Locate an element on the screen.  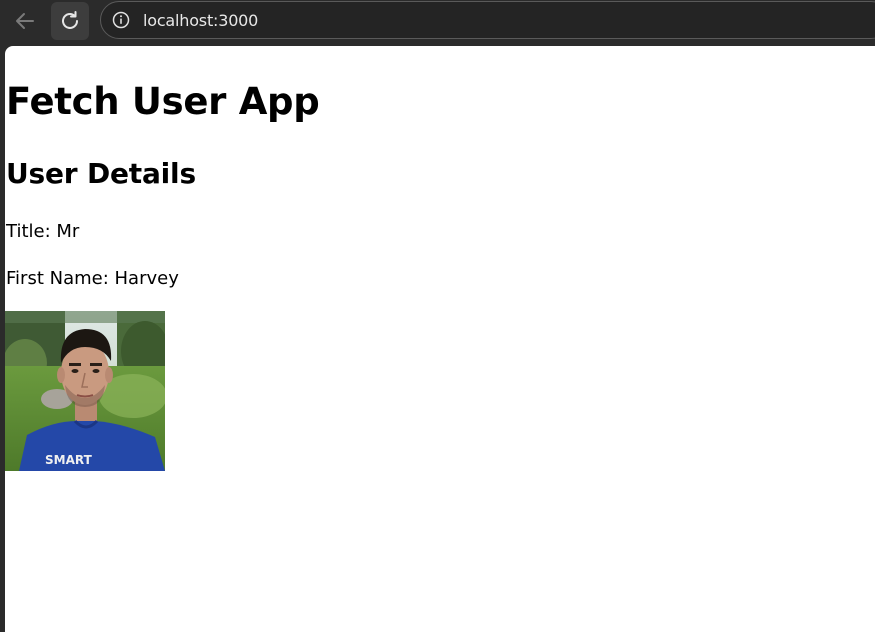
back-button is located at coordinates (25, 21).